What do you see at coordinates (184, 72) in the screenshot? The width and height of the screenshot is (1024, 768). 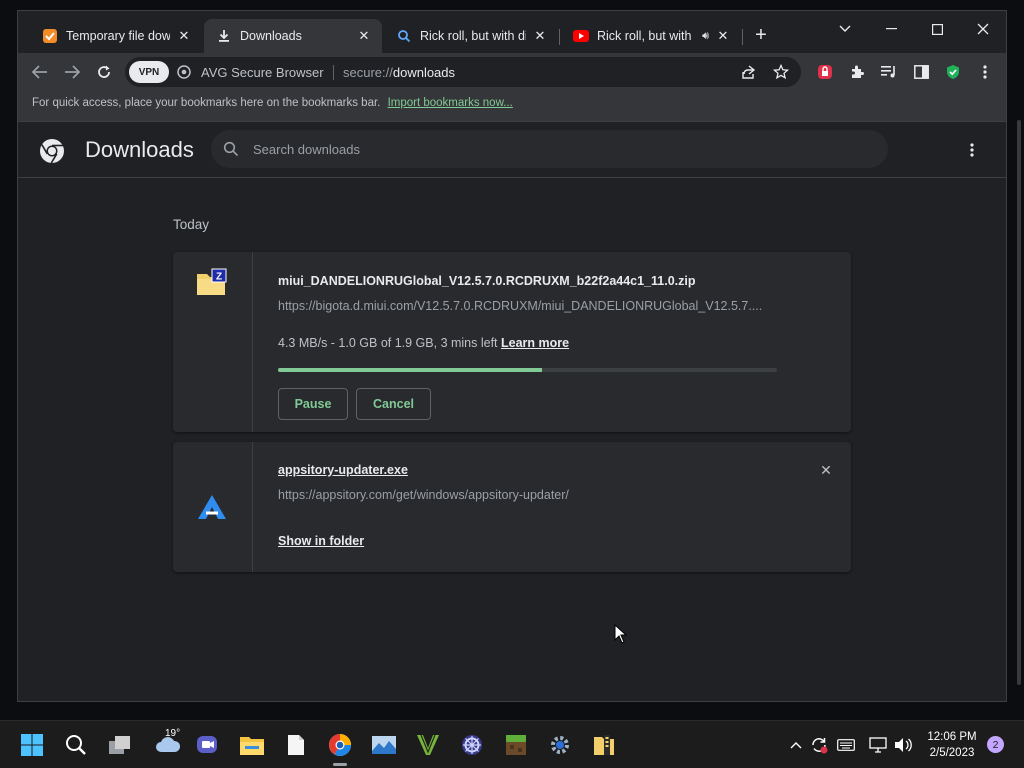 I see `secure-browser-icon` at bounding box center [184, 72].